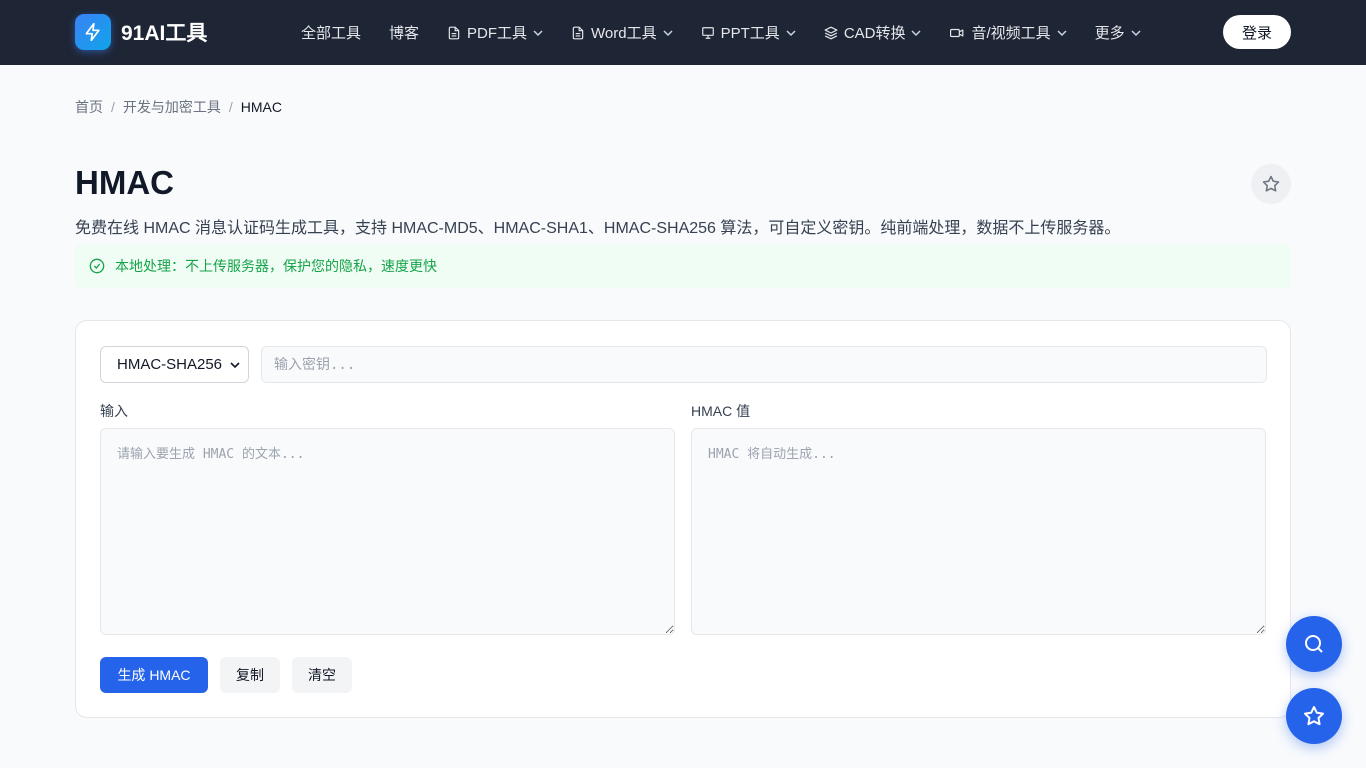 The width and height of the screenshot is (1366, 768). I want to click on video-camera-icon, so click(957, 33).